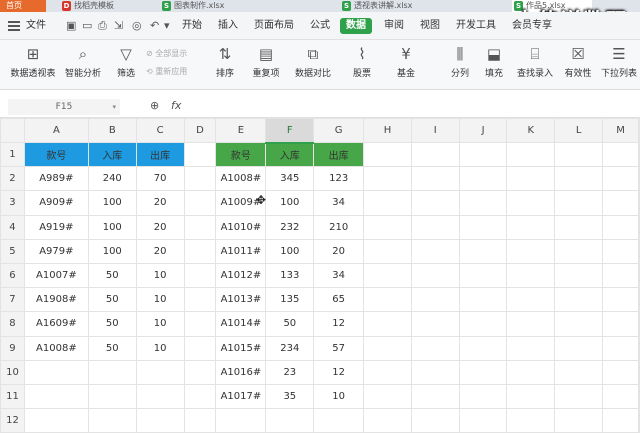  Describe the element at coordinates (192, 26) in the screenshot. I see `ribbon-tab-home: 开始` at that location.